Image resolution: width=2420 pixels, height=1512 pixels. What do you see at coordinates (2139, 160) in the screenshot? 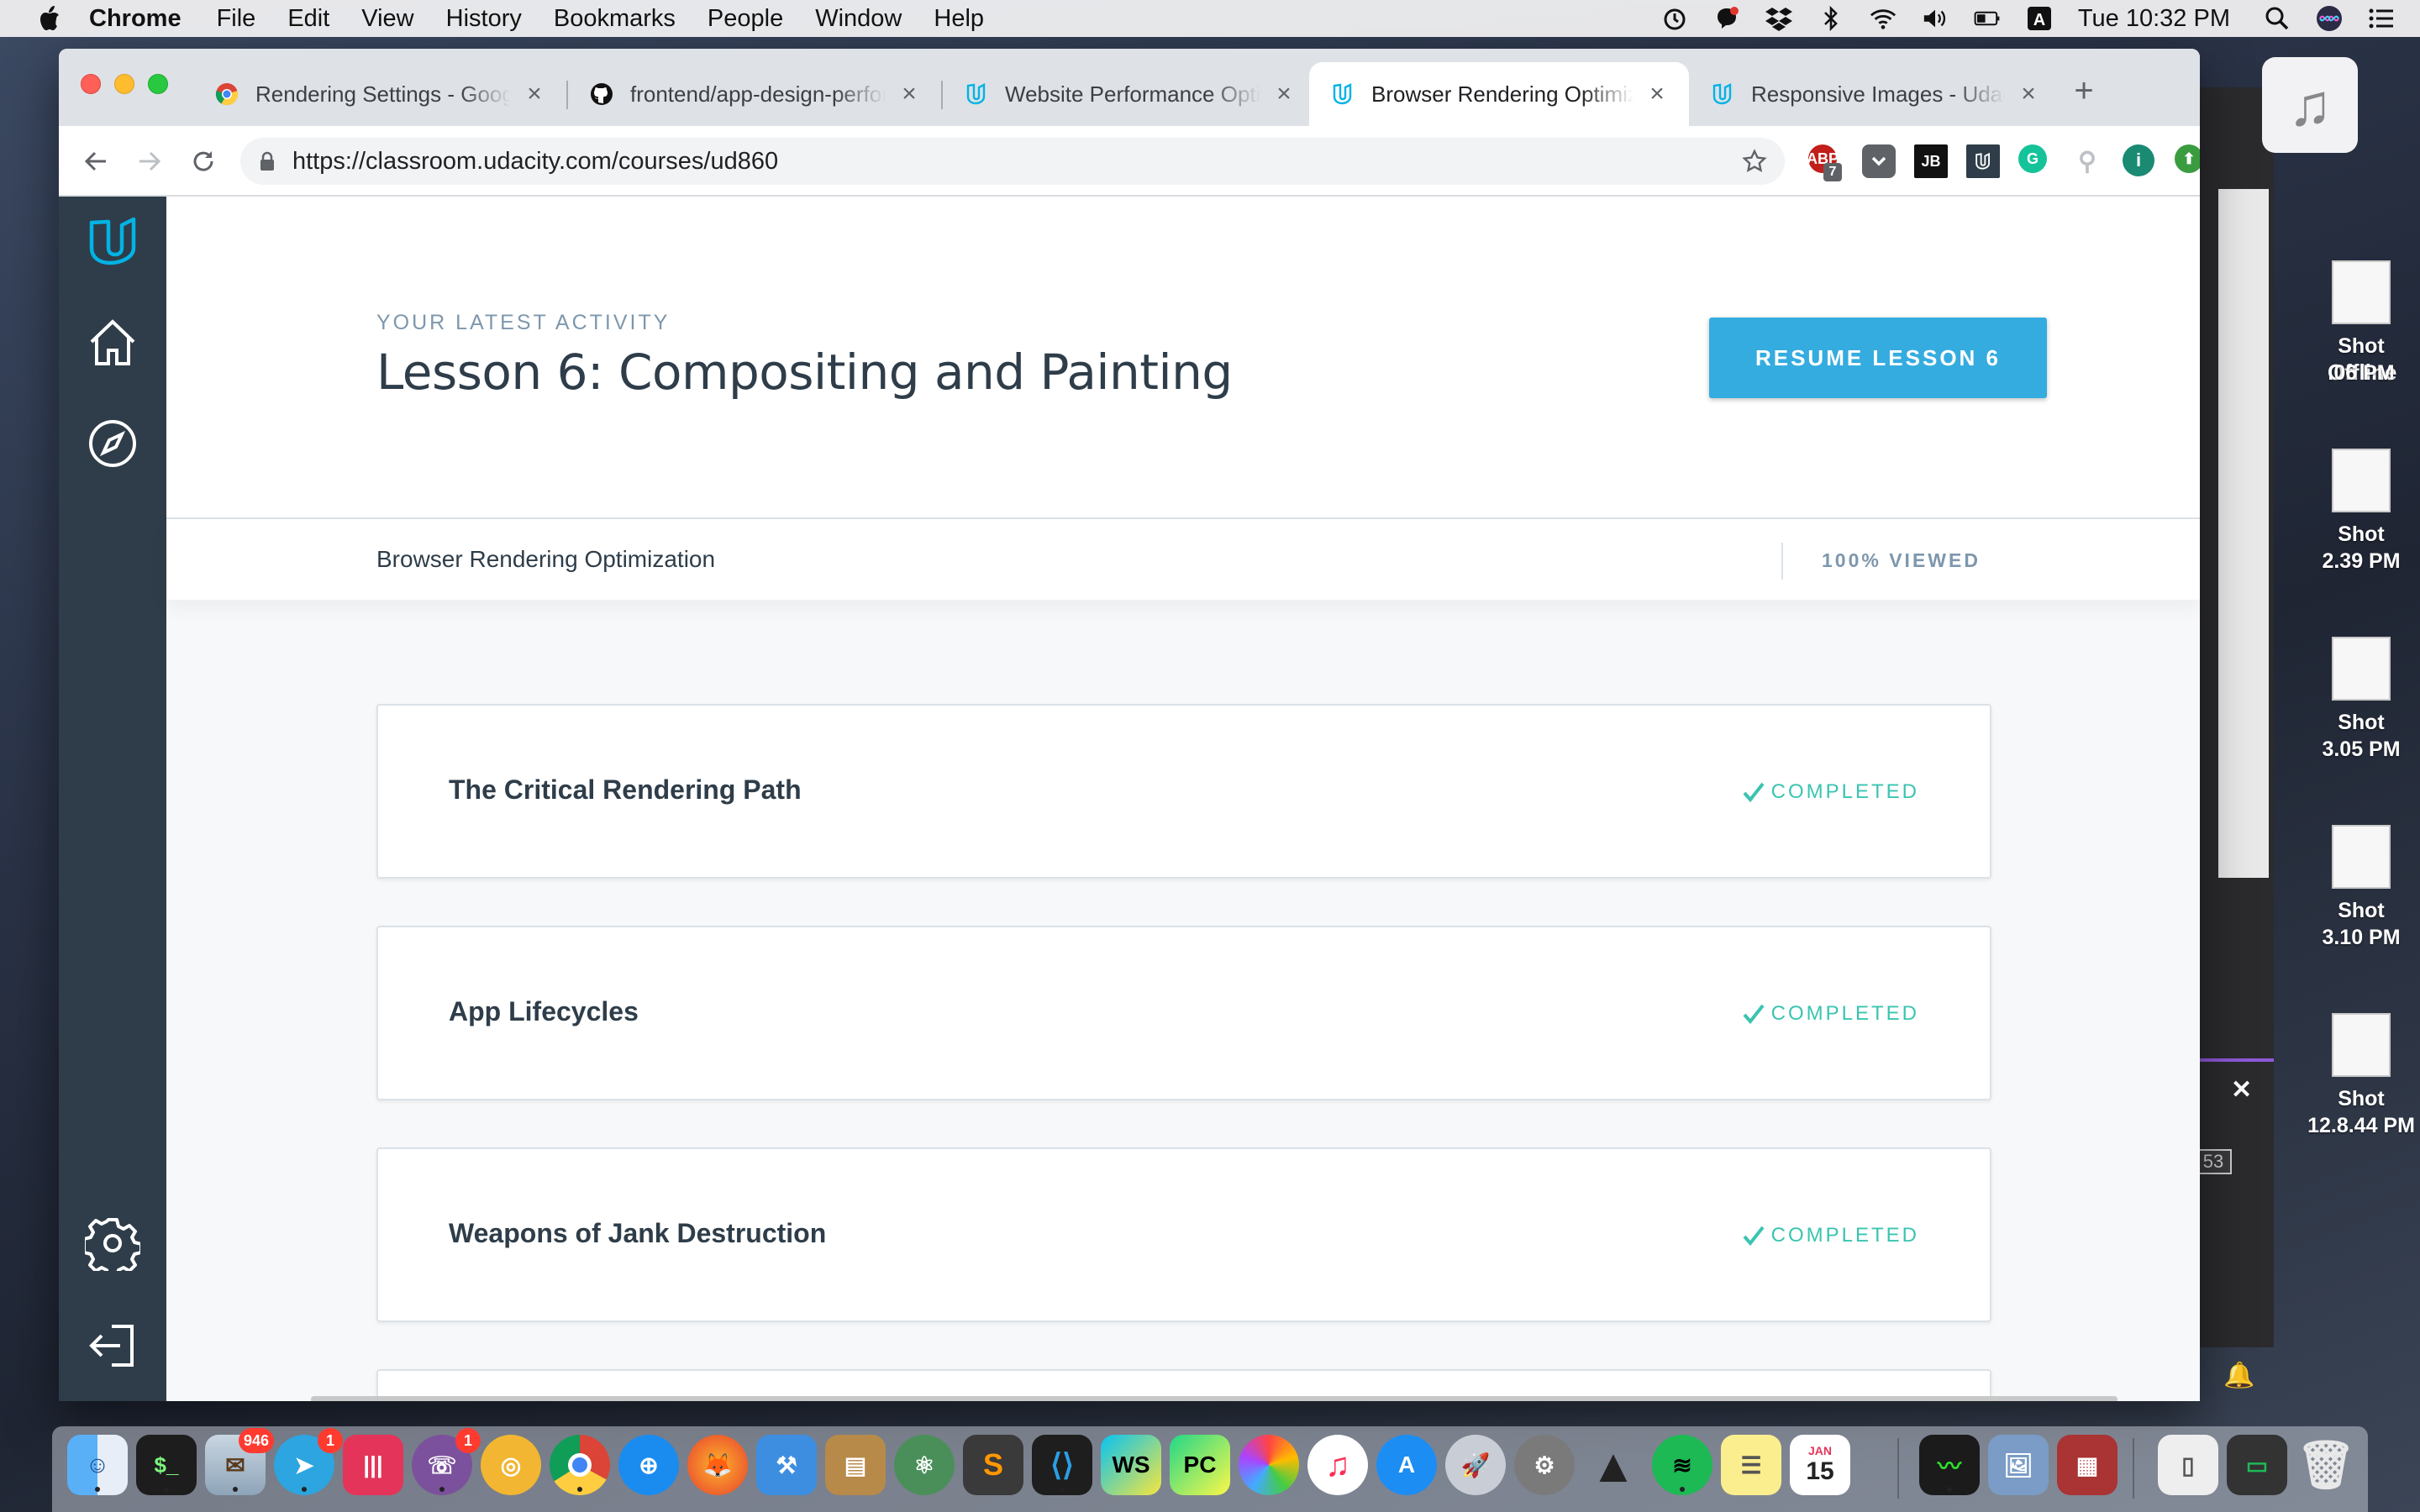
I see `info-extension-icon: i` at bounding box center [2139, 160].